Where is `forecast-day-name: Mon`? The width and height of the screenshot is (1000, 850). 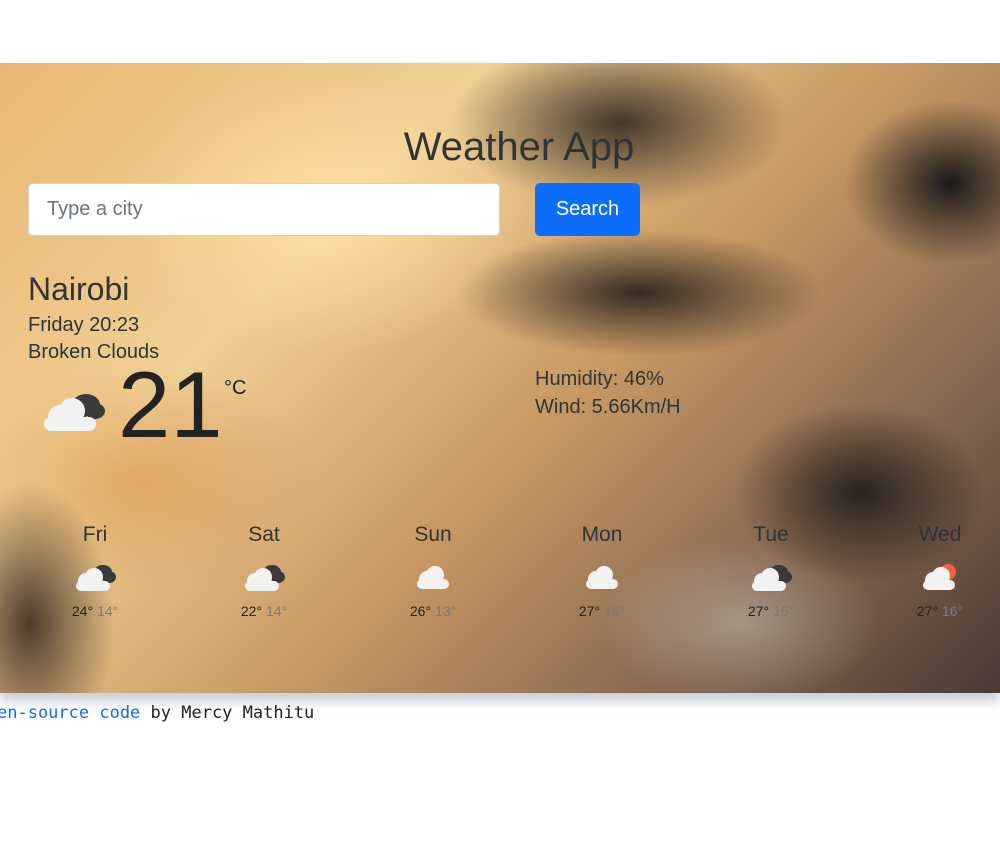
forecast-day-name: Mon is located at coordinates (602, 534).